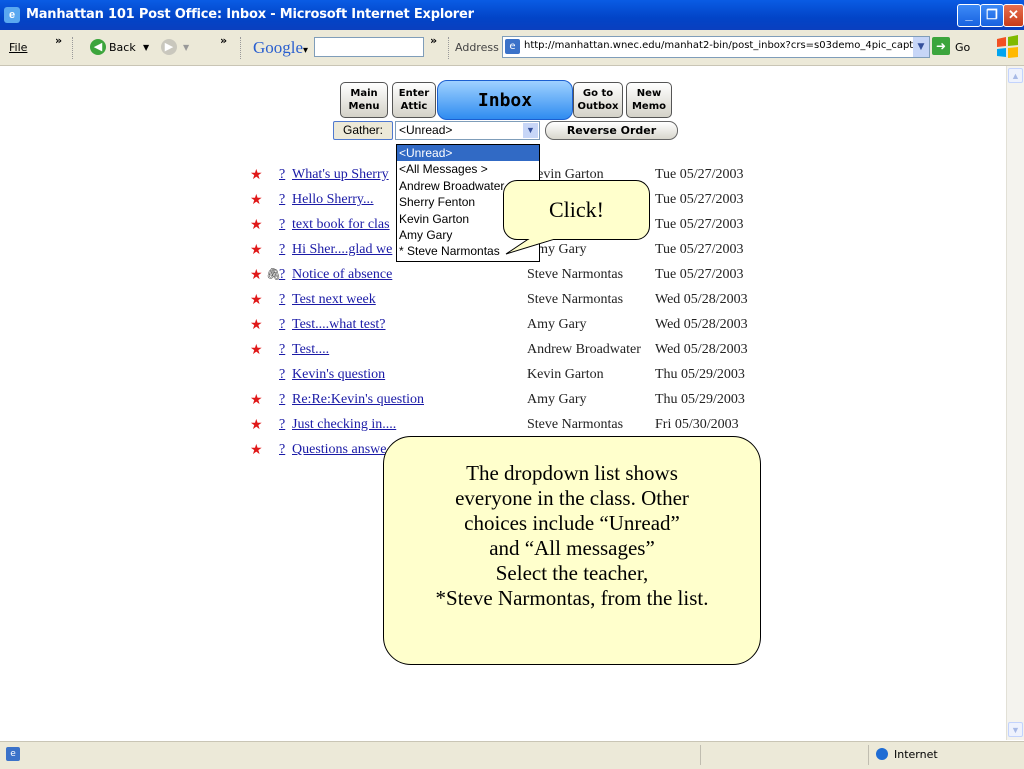 The height and width of the screenshot is (769, 1024). What do you see at coordinates (572, 473) in the screenshot?
I see `explanation-line: The dropdown list shows` at bounding box center [572, 473].